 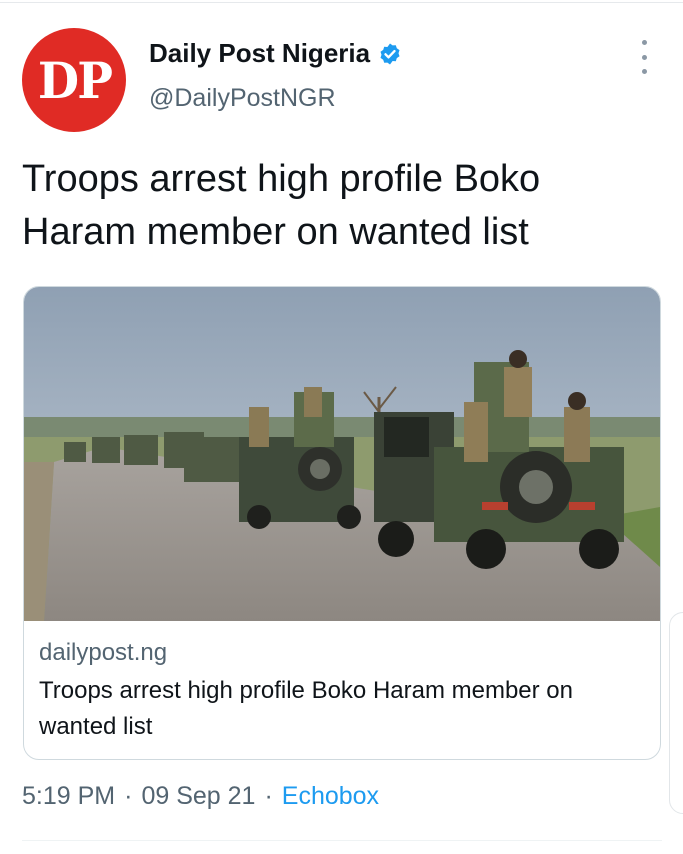 I want to click on tweet-metadata: 5:19 PM · 09 Sep 21 · Echobox, so click(x=200, y=796).